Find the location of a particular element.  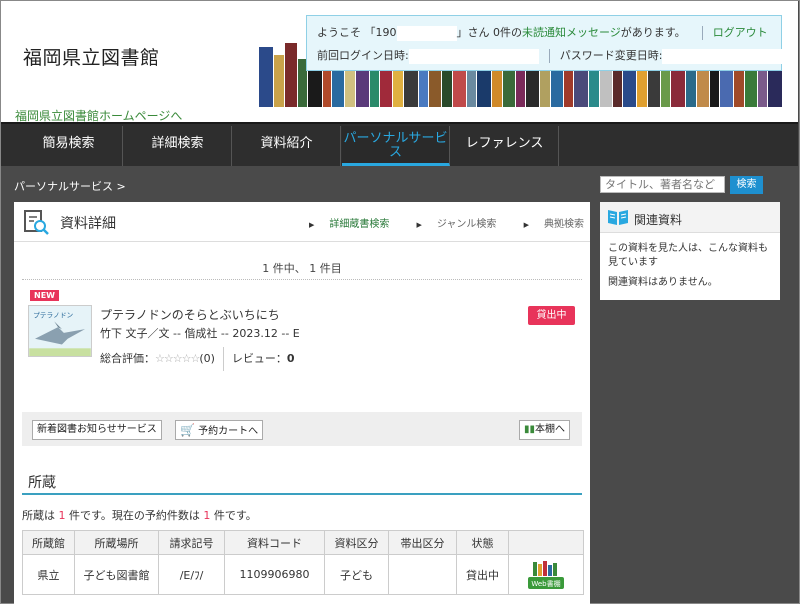

action-bar: 新着図書お知らせサービス 🛒 予約カートへ ▮▮本棚へ is located at coordinates (302, 429).